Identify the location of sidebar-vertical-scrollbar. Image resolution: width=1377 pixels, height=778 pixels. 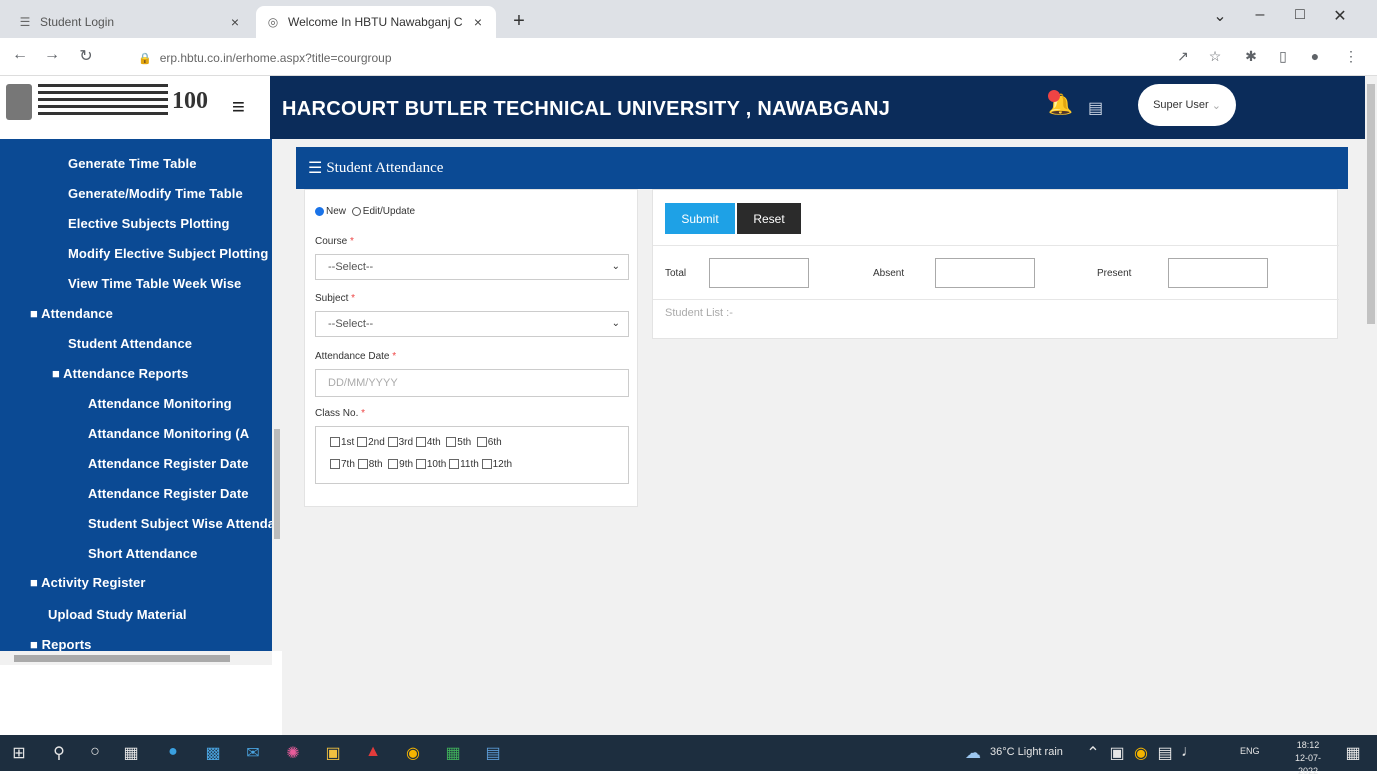
(277, 395).